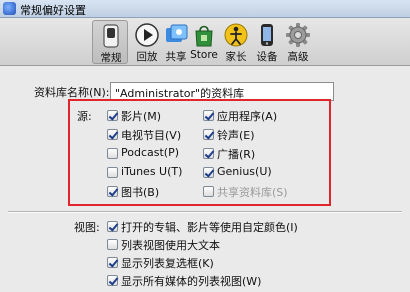  Describe the element at coordinates (247, 116) in the screenshot. I see `option-apps-label: 应用程序(A)` at that location.